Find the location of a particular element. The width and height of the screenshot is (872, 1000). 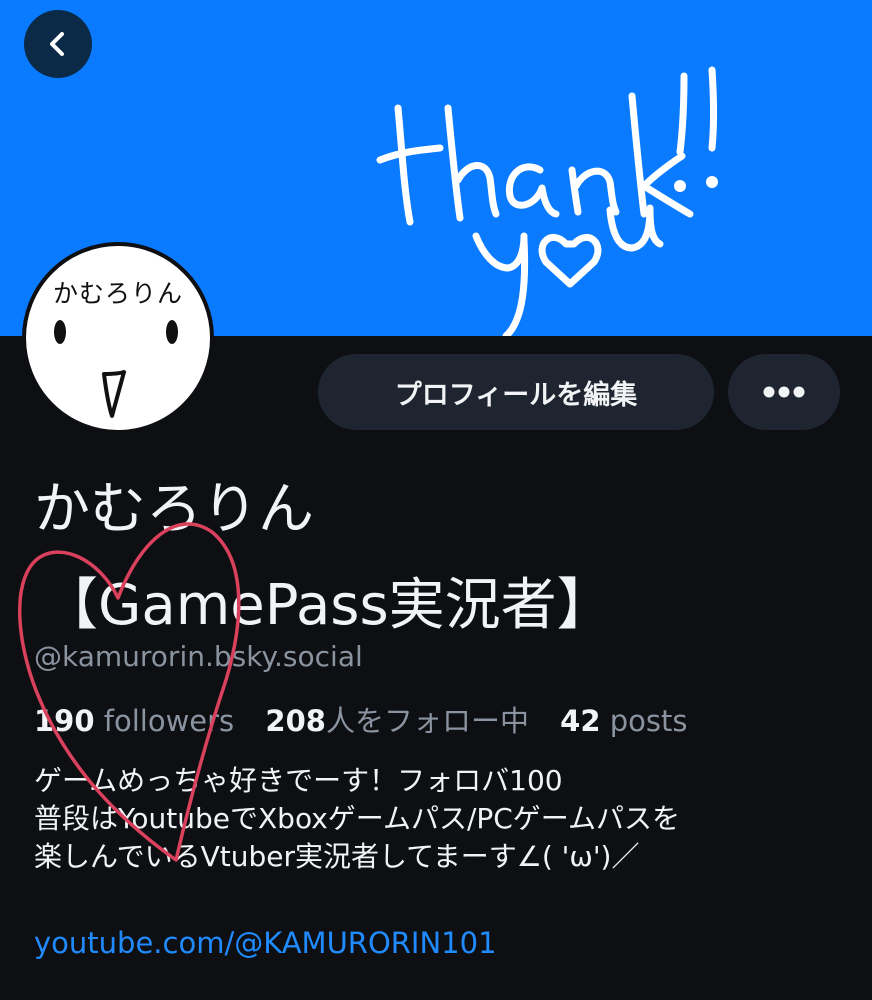

followers-count: 190 is located at coordinates (64, 721).